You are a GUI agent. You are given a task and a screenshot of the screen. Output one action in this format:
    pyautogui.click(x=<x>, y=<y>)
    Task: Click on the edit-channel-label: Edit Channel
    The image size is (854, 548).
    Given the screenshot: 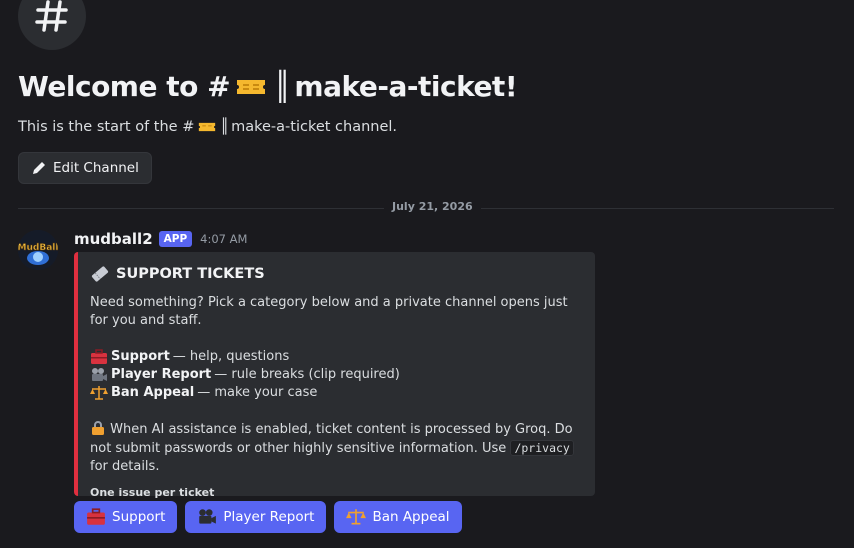 What is the action you would take?
    pyautogui.click(x=96, y=168)
    